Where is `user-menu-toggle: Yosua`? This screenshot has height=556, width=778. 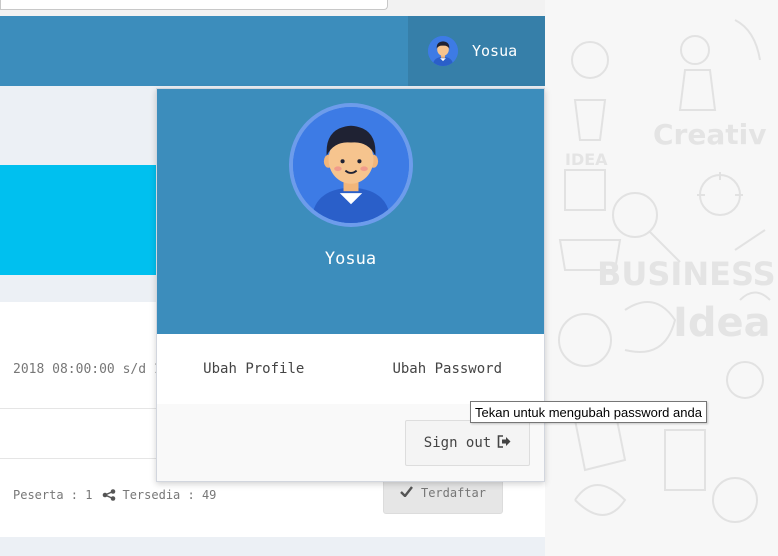
user-menu-toggle: Yosua is located at coordinates (476, 51).